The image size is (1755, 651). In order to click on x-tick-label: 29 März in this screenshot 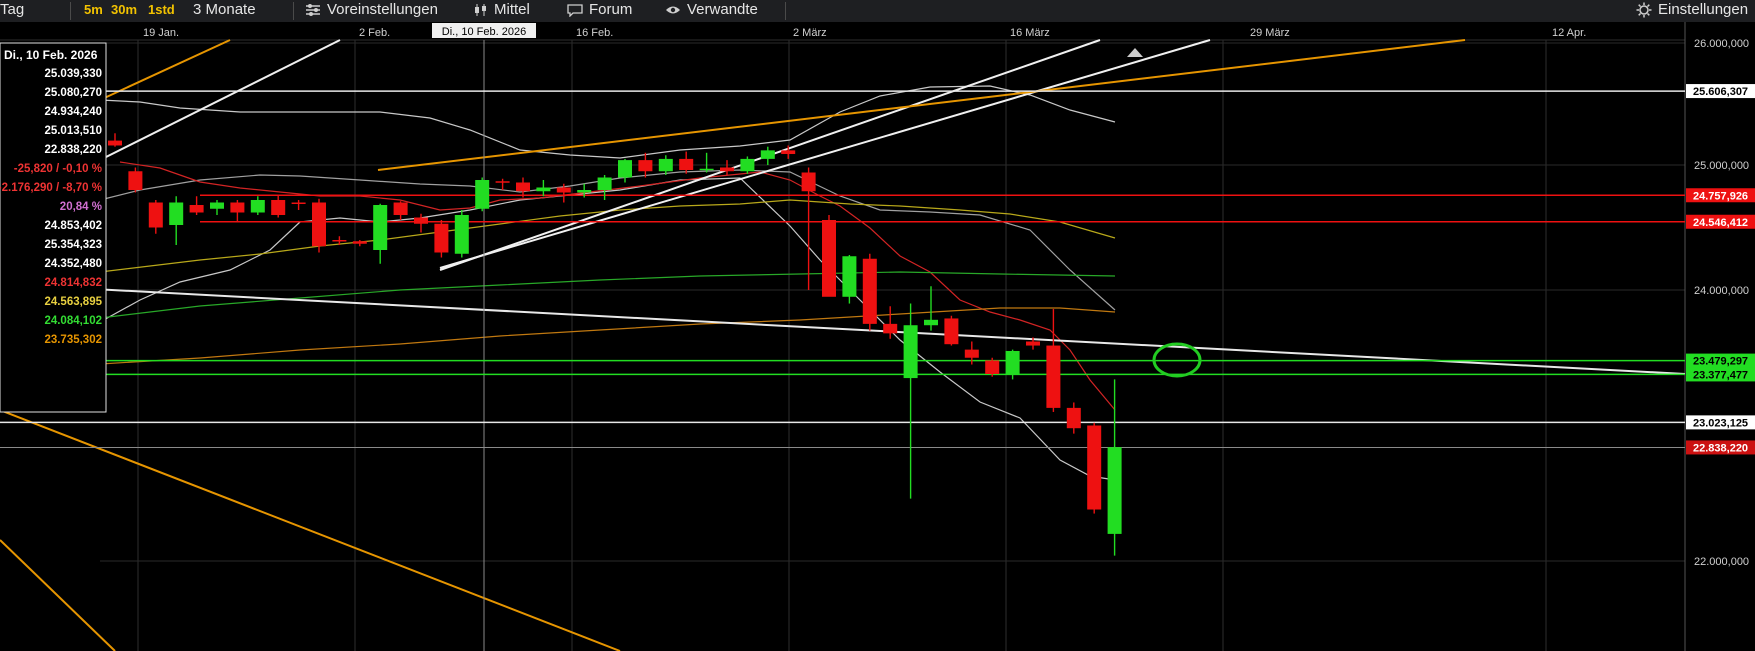, I will do `click(1270, 33)`.